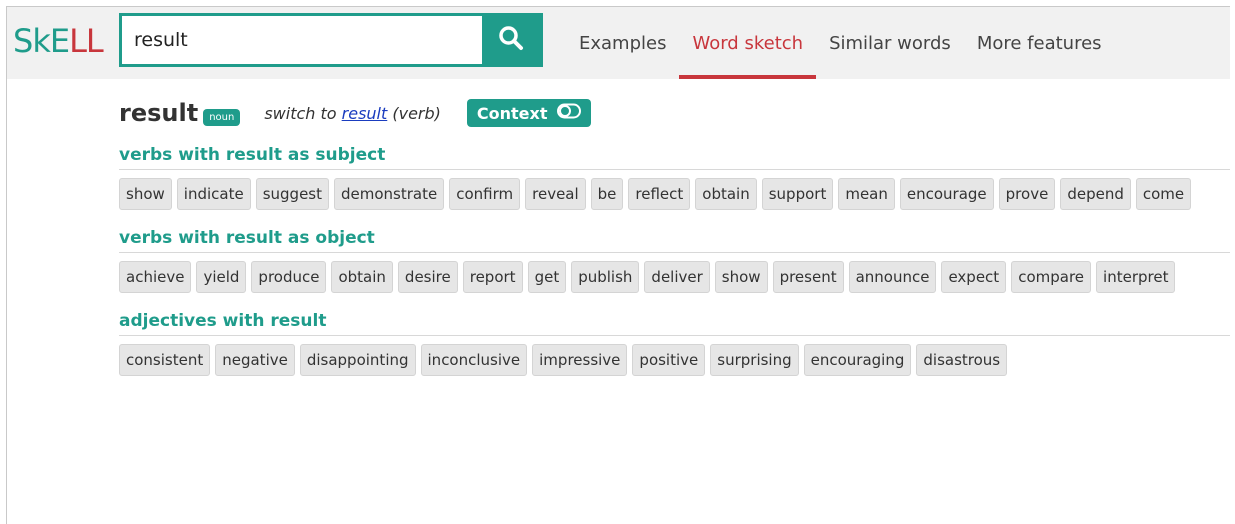  I want to click on word-chip: desire, so click(427, 277).